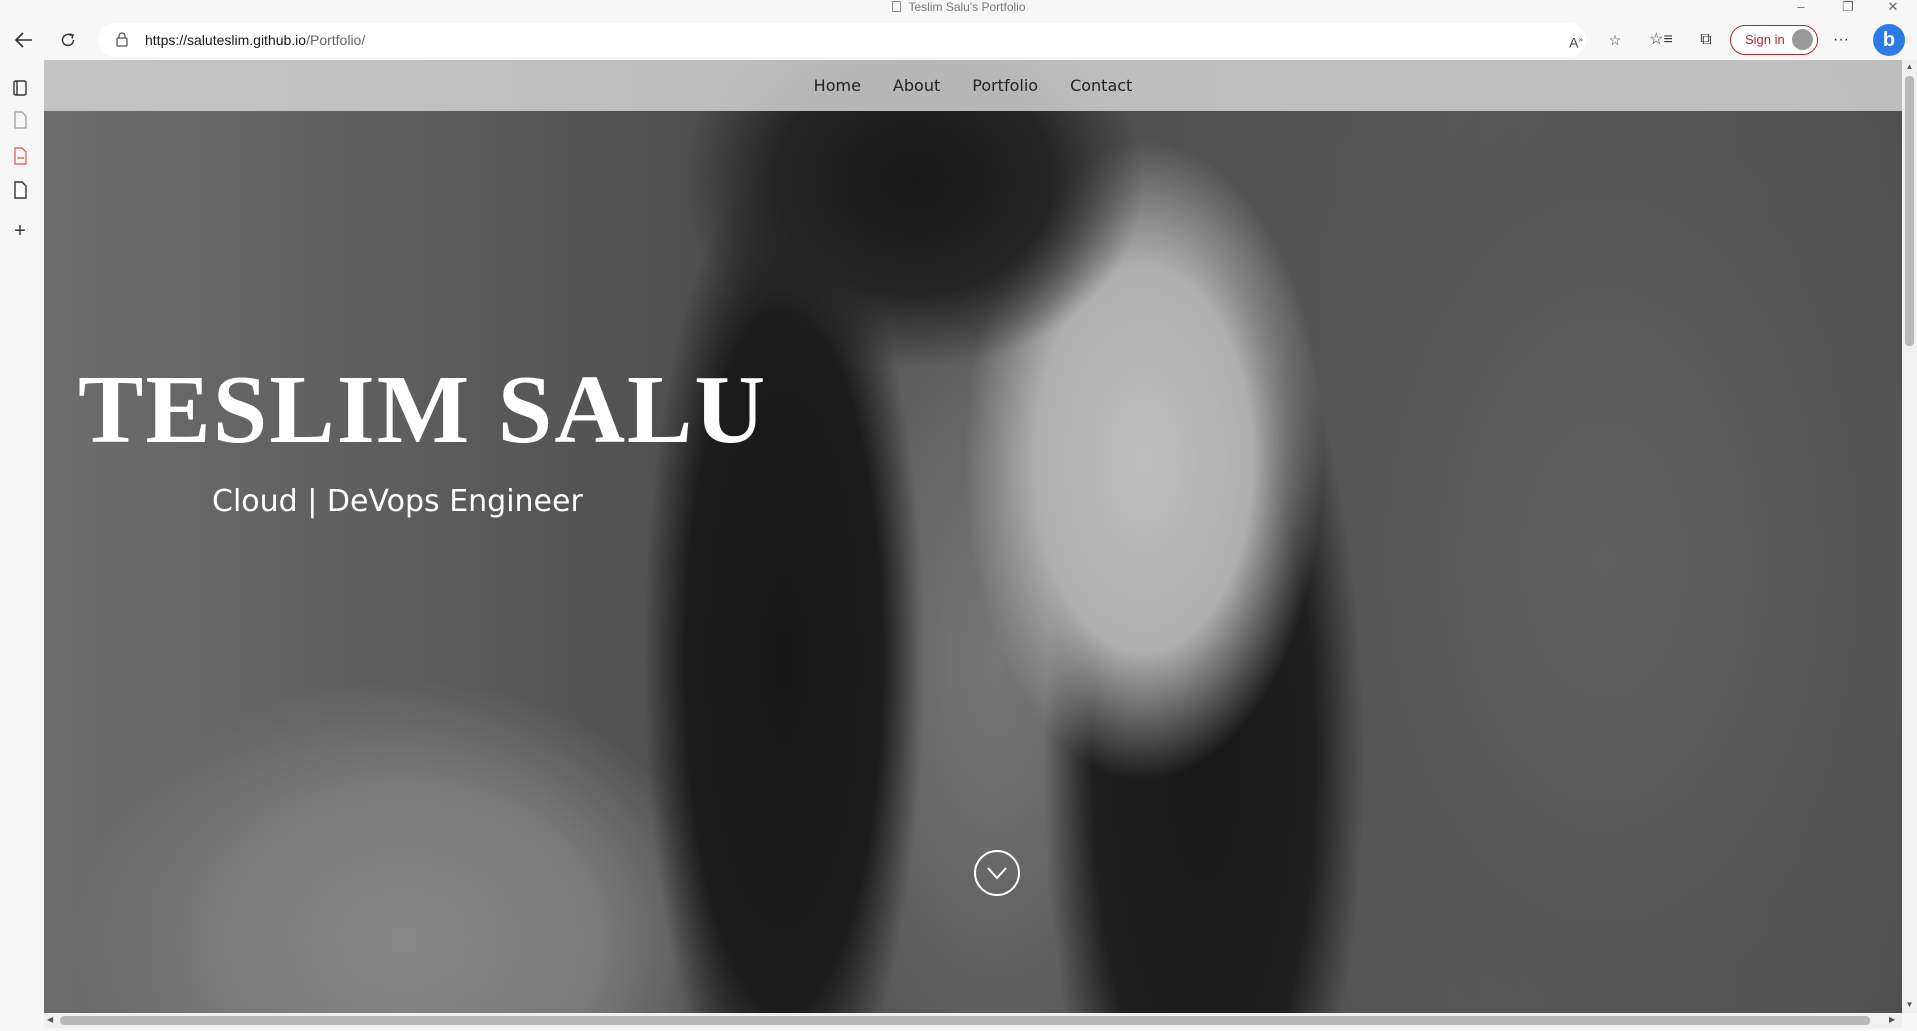 The width and height of the screenshot is (1917, 1031). Describe the element at coordinates (20, 231) in the screenshot. I see `new-tab-icon: +` at that location.